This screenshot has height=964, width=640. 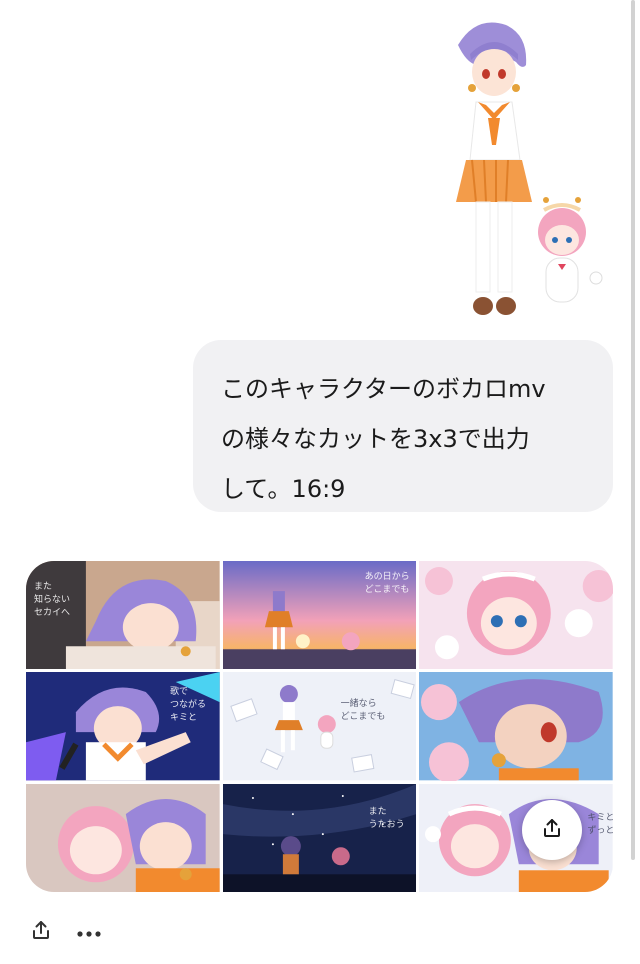 What do you see at coordinates (387, 583) in the screenshot?
I see `cell-2-caption: あの日から どこまでも` at bounding box center [387, 583].